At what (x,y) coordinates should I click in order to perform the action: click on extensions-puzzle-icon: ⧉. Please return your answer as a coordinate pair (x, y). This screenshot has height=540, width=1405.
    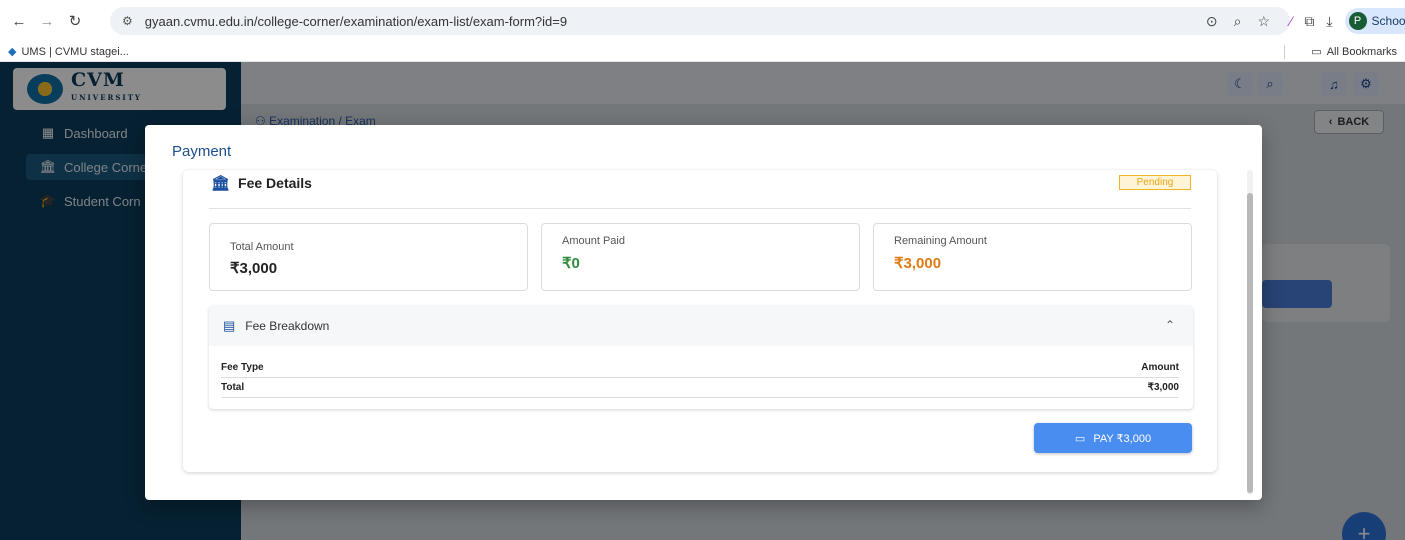
    Looking at the image, I should click on (1309, 21).